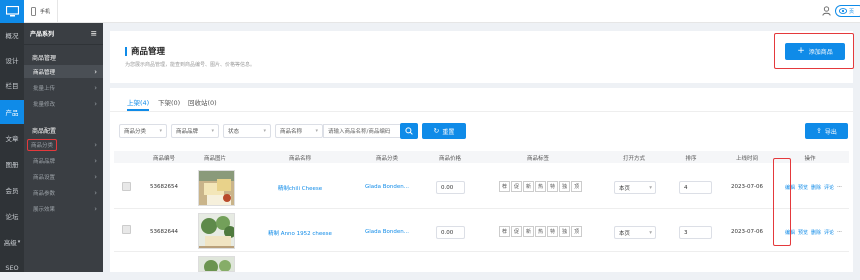 The width and height of the screenshot is (860, 280). What do you see at coordinates (12, 11) in the screenshot?
I see `monitor-icon` at bounding box center [12, 11].